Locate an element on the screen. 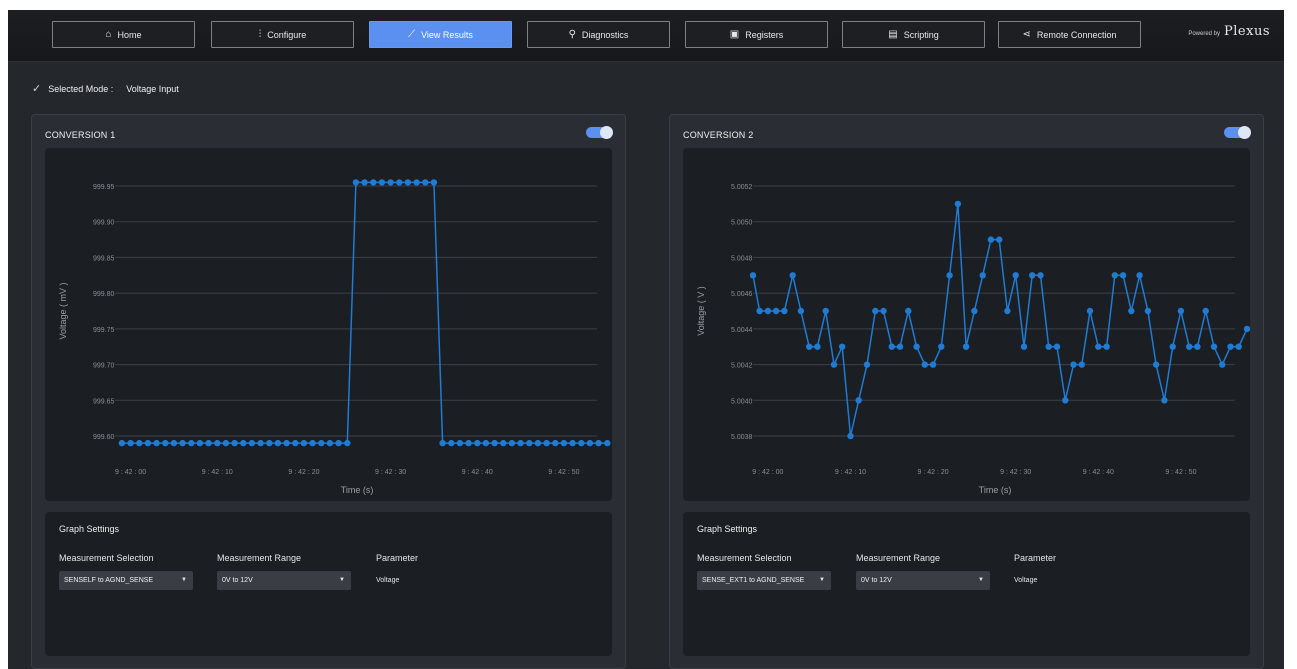  y-tick-label: 5.0052 is located at coordinates (742, 187).